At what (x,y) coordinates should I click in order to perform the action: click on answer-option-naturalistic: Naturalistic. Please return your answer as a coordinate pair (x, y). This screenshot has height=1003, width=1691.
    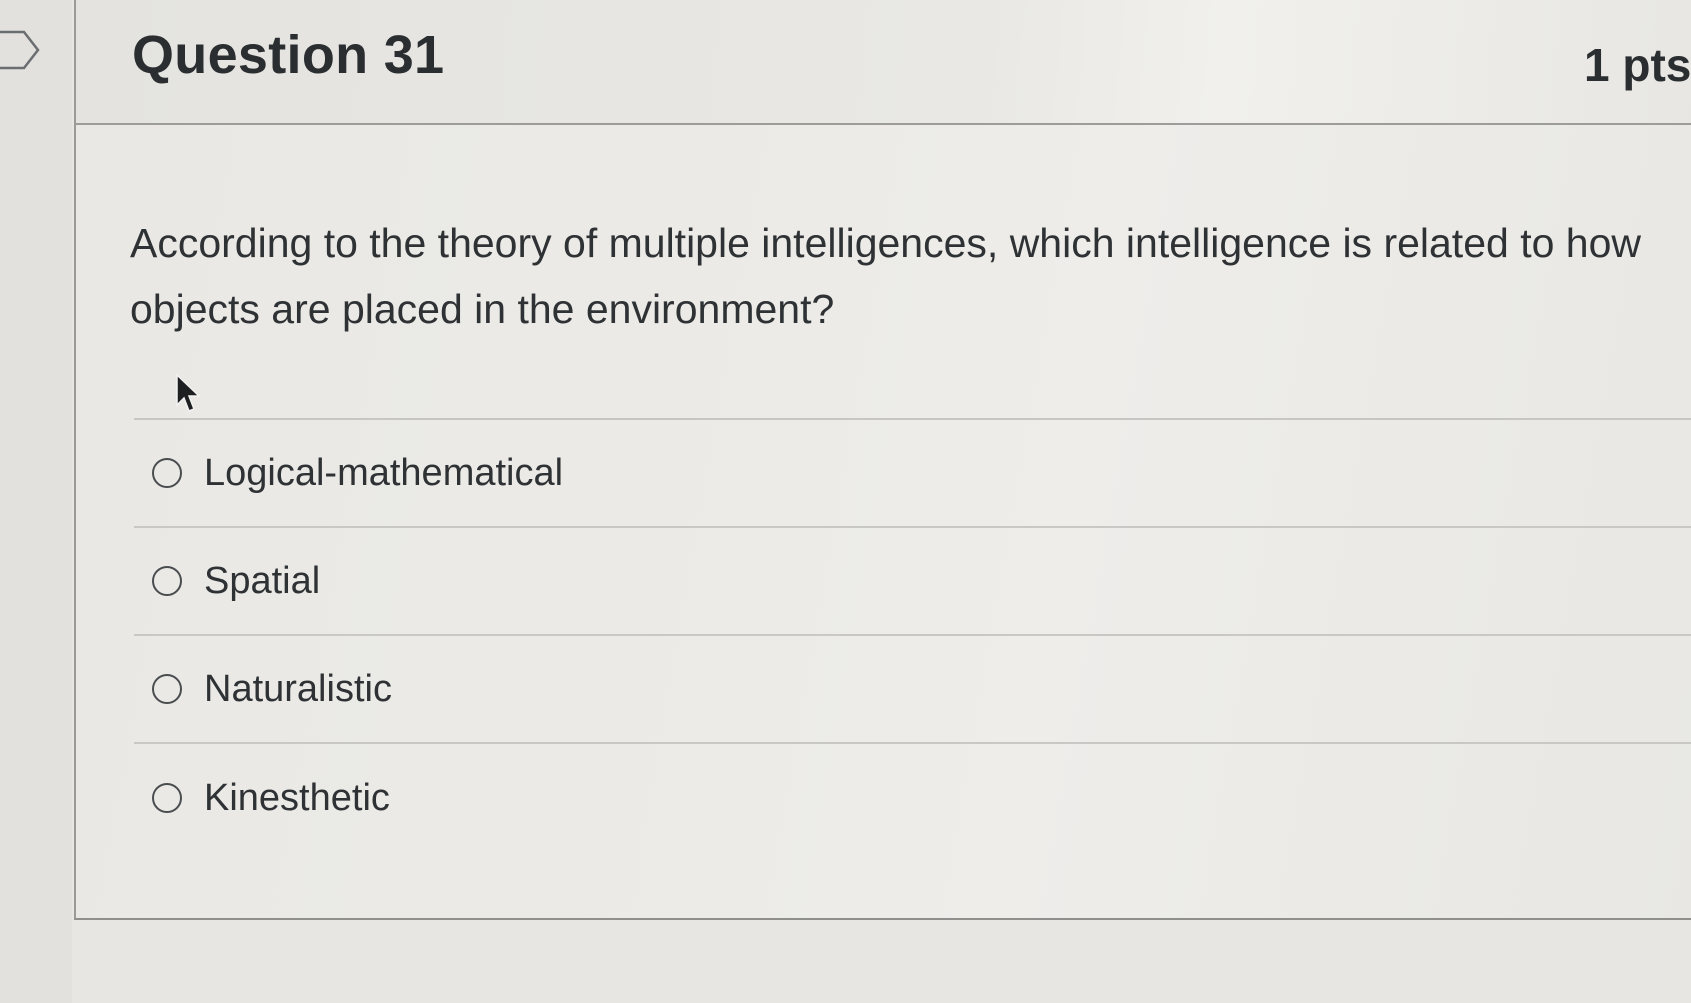
    Looking at the image, I should click on (912, 690).